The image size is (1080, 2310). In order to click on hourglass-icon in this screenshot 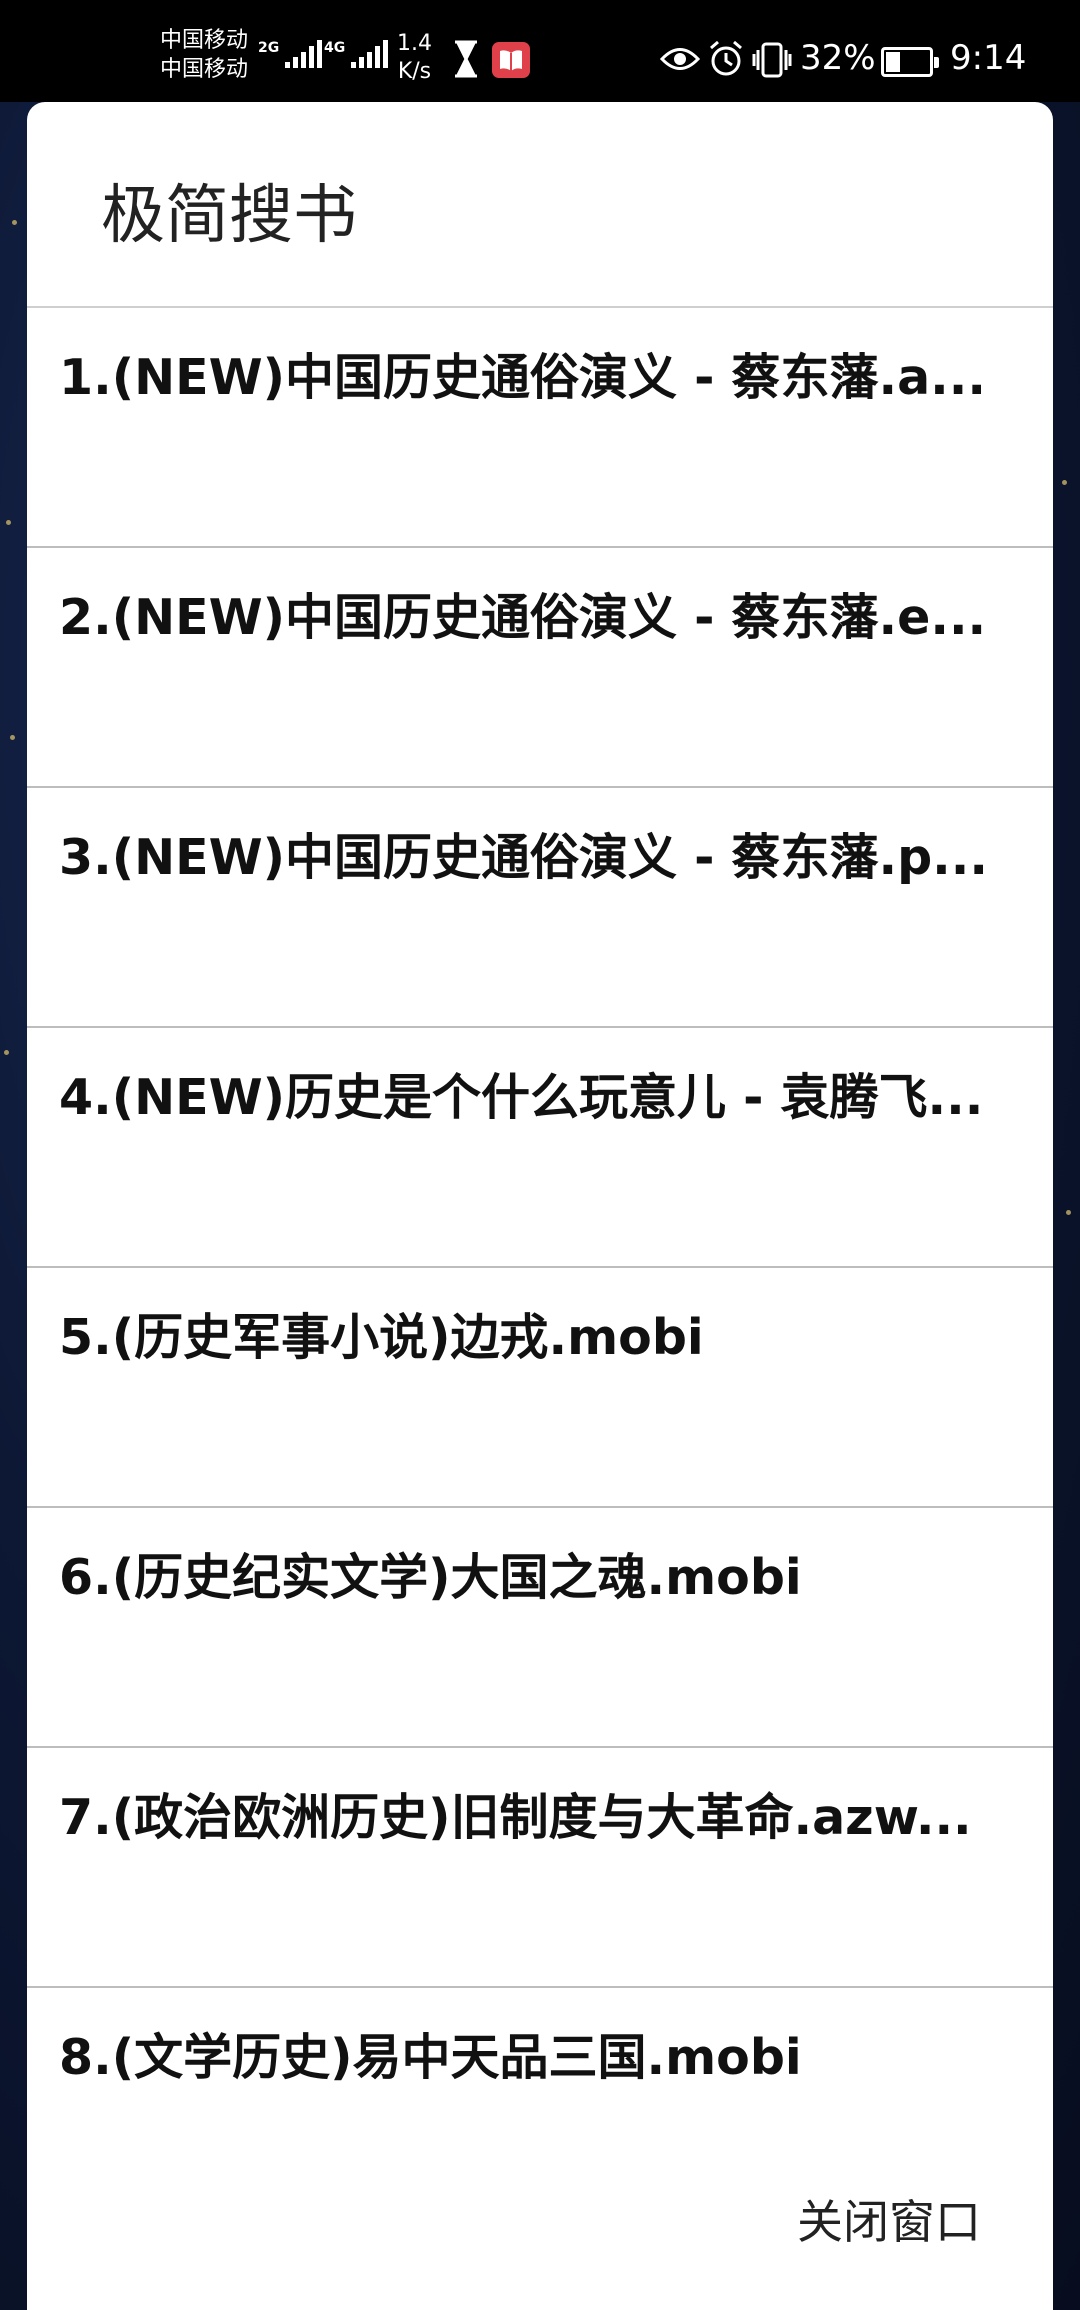, I will do `click(466, 59)`.